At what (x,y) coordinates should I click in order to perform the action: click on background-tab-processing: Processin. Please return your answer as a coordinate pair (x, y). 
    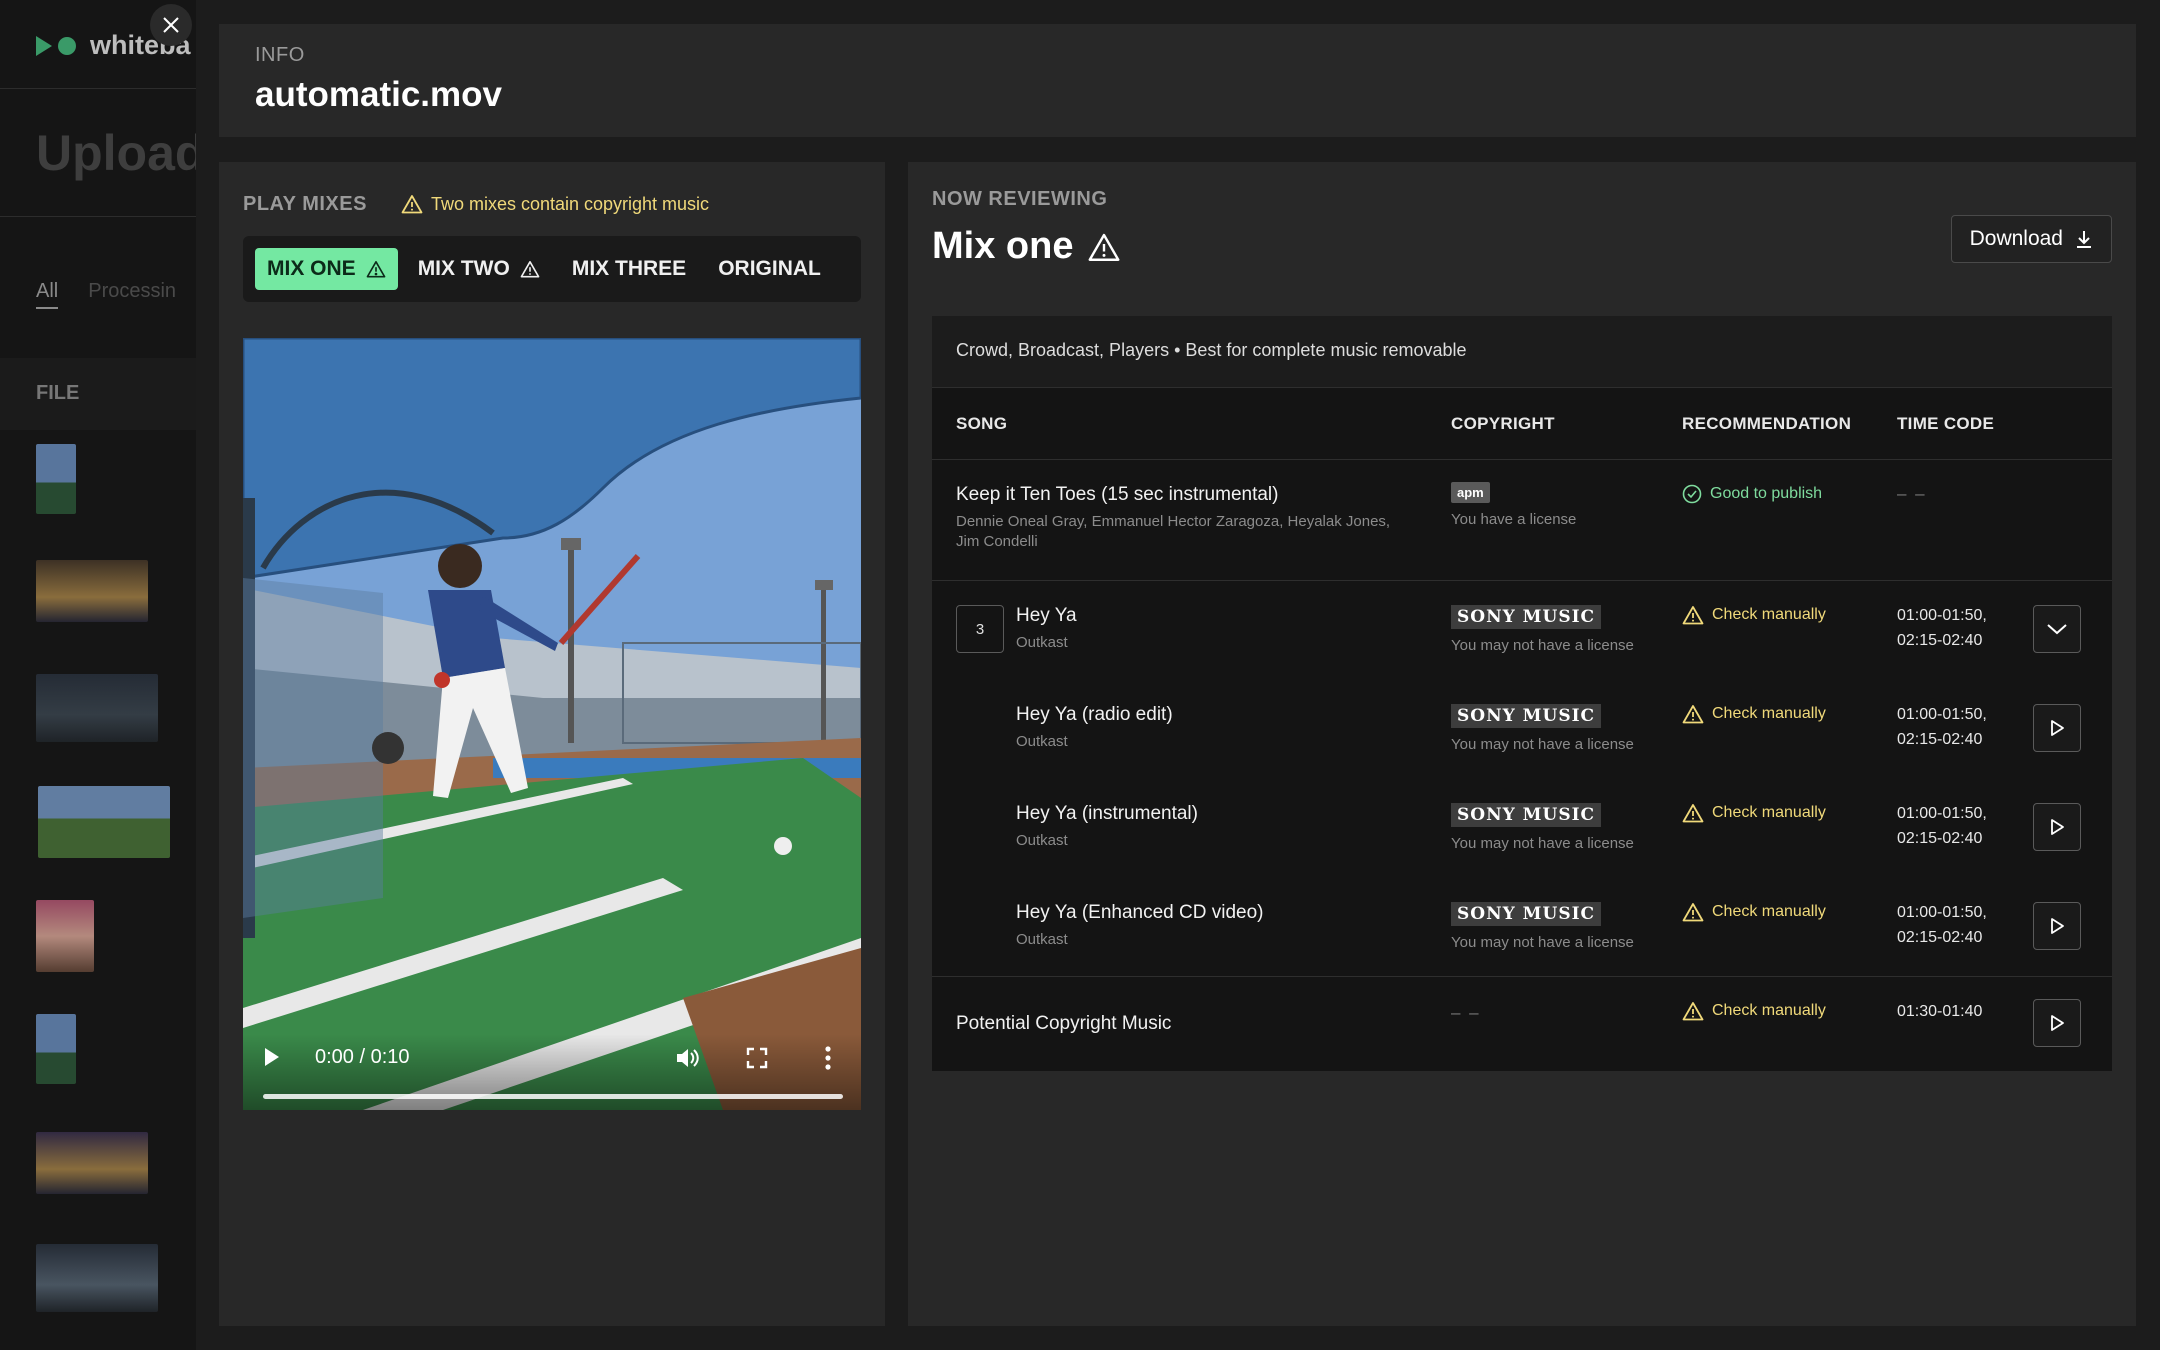
    Looking at the image, I should click on (132, 294).